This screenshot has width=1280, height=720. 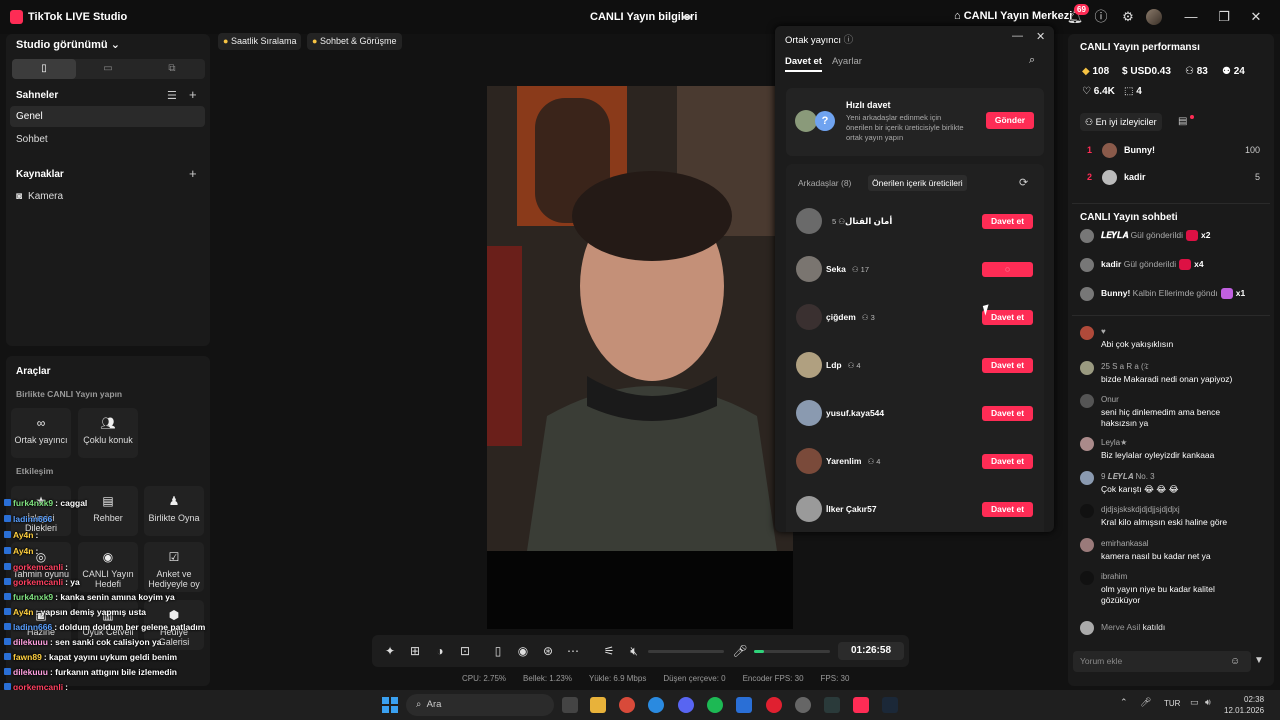 What do you see at coordinates (39, 196) in the screenshot?
I see `source-item-camera: ◙ Kamera` at bounding box center [39, 196].